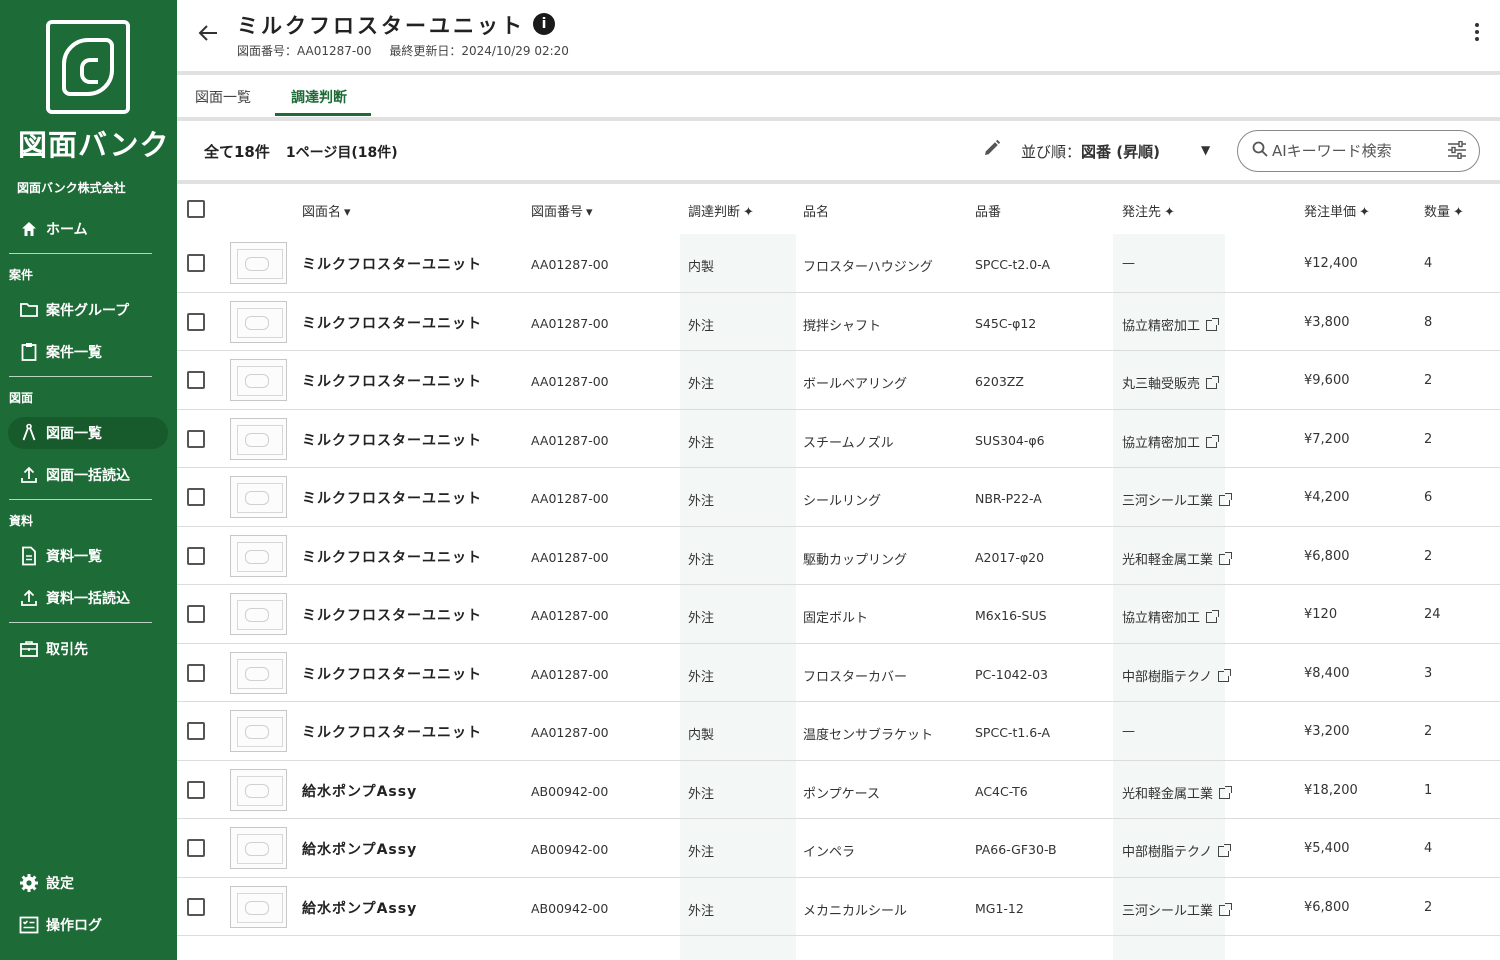 The width and height of the screenshot is (1500, 960). I want to click on supplier: 丸三軸受販売, so click(1171, 382).